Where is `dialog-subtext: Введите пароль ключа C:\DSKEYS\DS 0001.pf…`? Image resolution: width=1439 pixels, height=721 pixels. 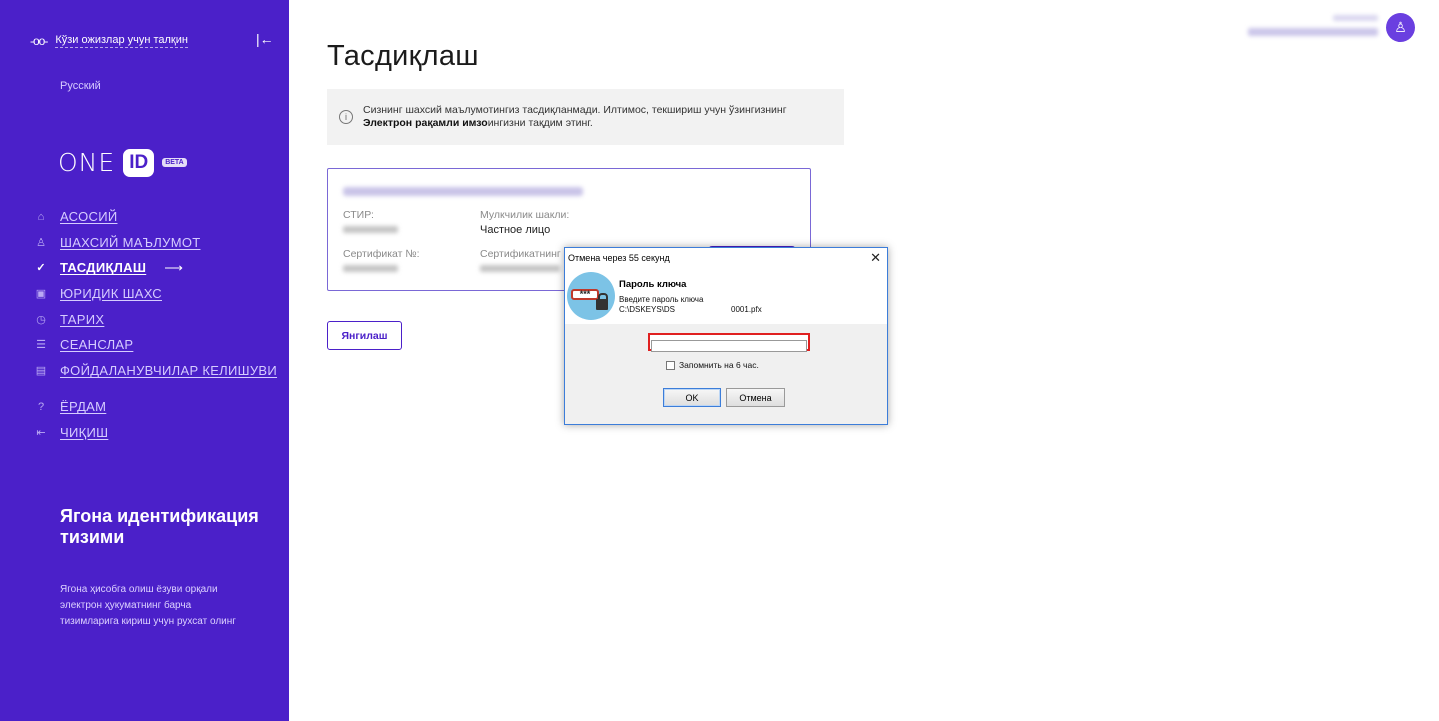 dialog-subtext: Введите пароль ключа C:\DSKEYS\DS 0001.pf… is located at coordinates (690, 305).